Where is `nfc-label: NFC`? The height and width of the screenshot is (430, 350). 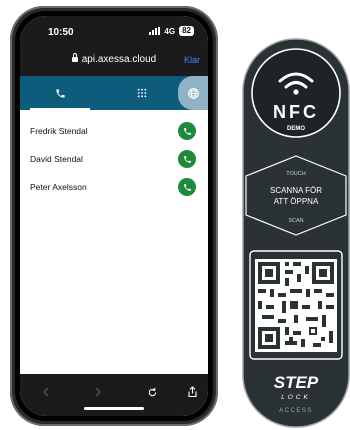 nfc-label: NFC is located at coordinates (296, 112).